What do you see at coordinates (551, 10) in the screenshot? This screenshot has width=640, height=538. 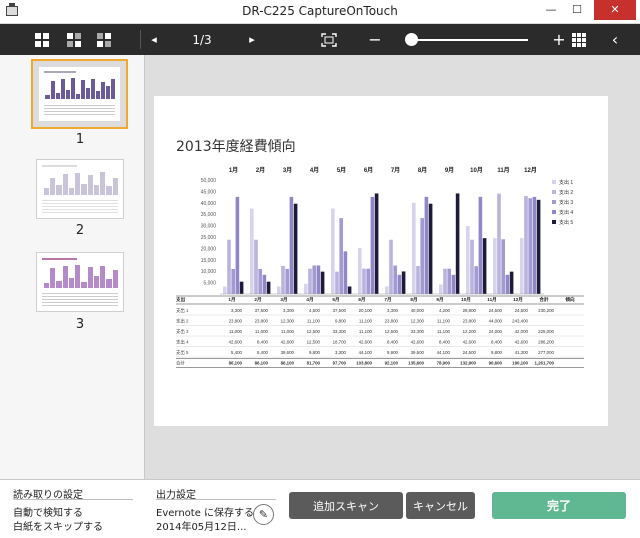 I see `minimize-button: —` at bounding box center [551, 10].